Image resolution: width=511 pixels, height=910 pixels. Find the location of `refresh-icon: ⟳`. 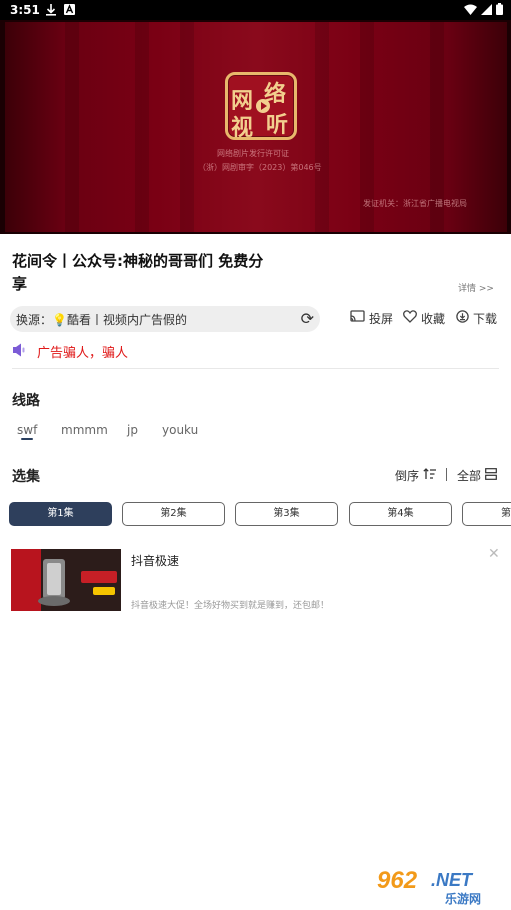

refresh-icon: ⟳ is located at coordinates (307, 319).